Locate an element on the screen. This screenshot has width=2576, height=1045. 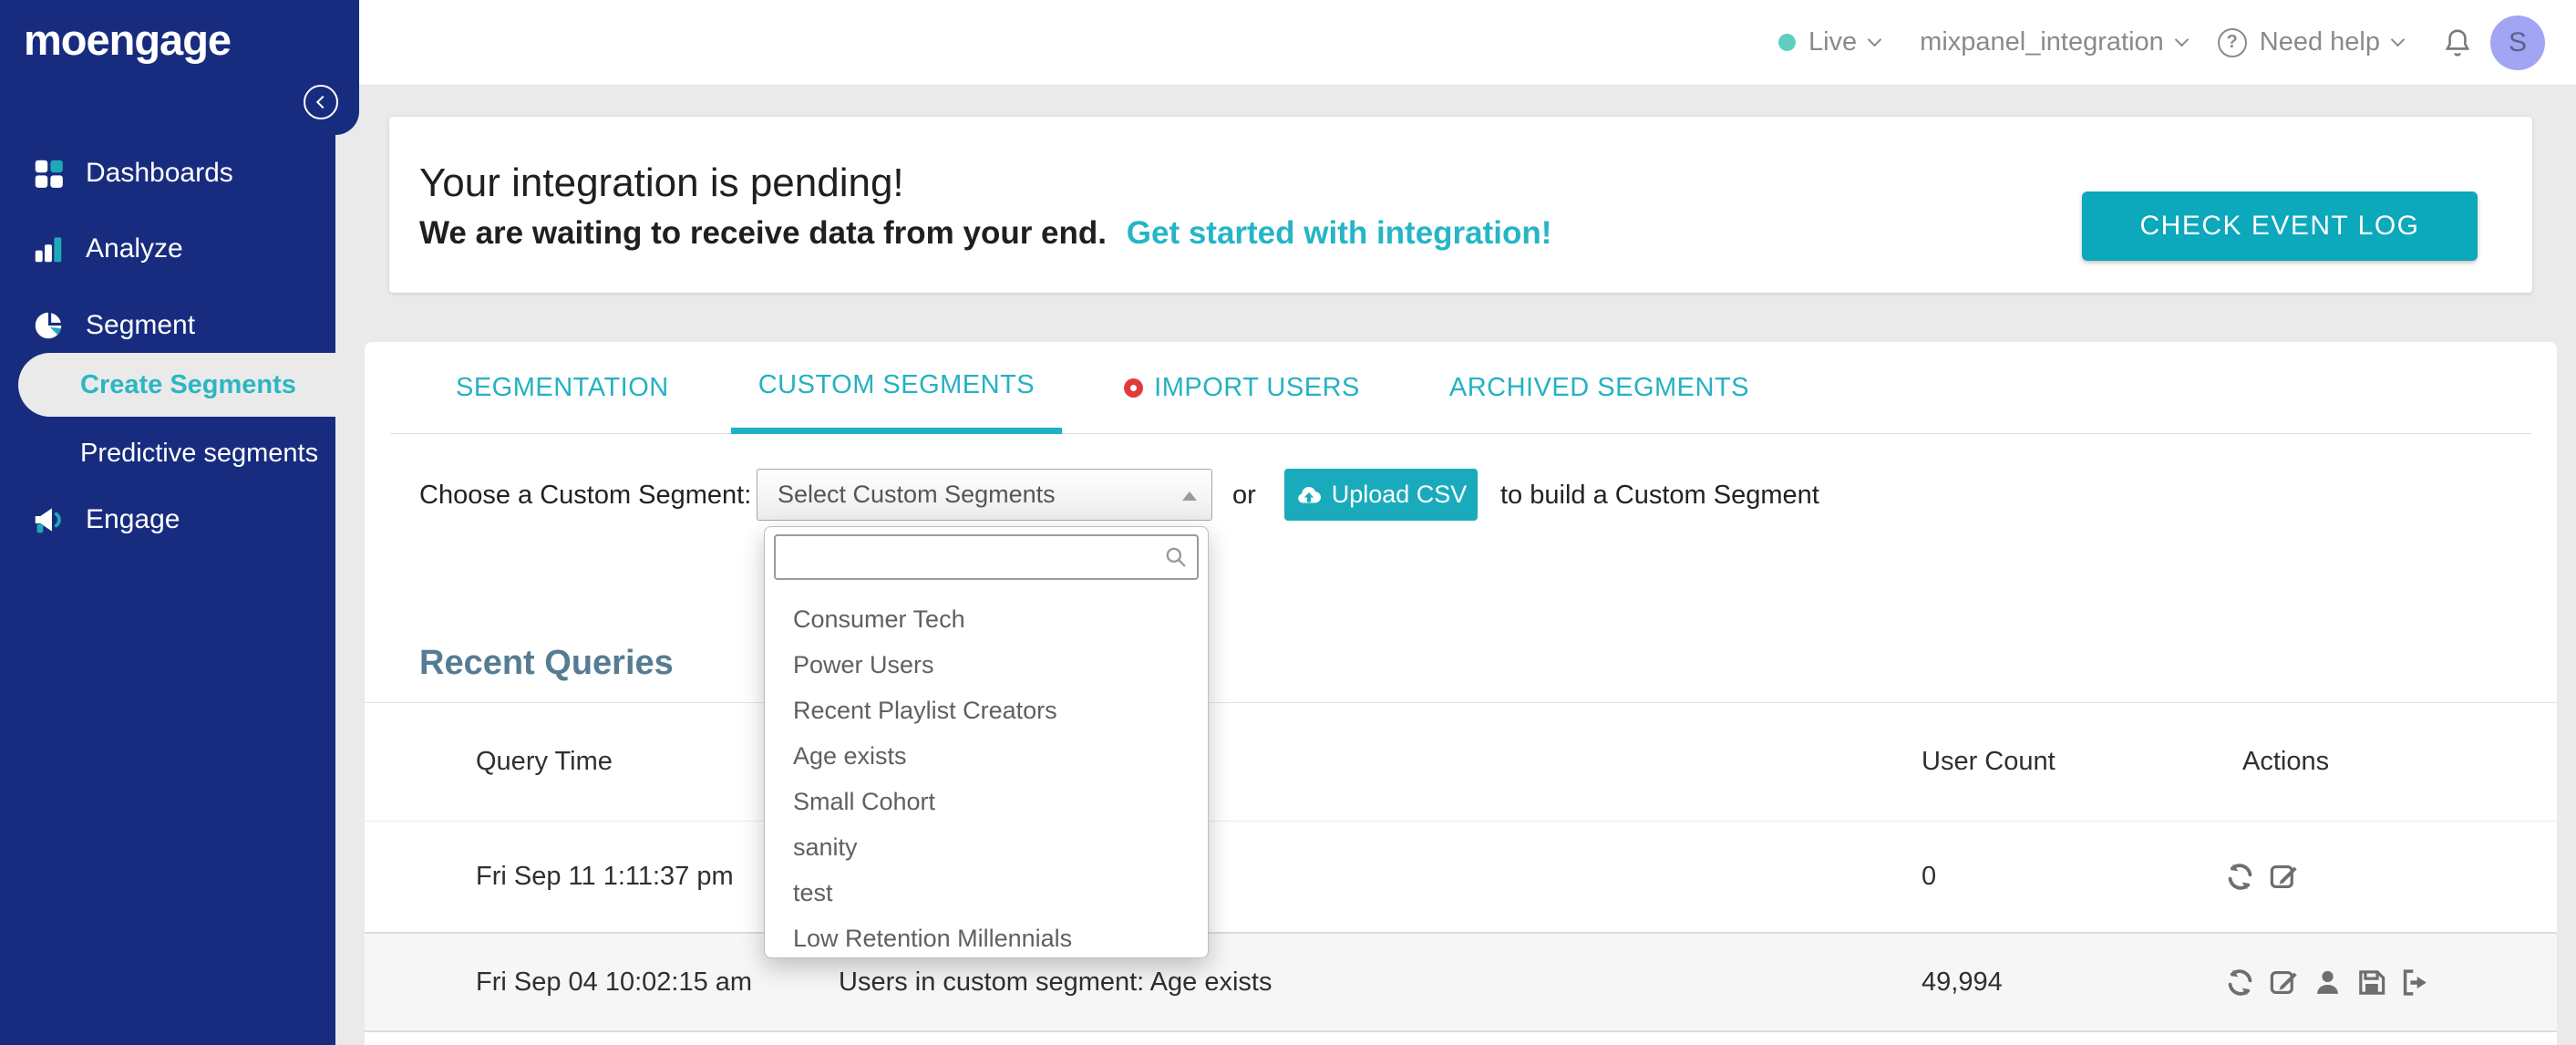
user-count: 49,994 is located at coordinates (1962, 982).